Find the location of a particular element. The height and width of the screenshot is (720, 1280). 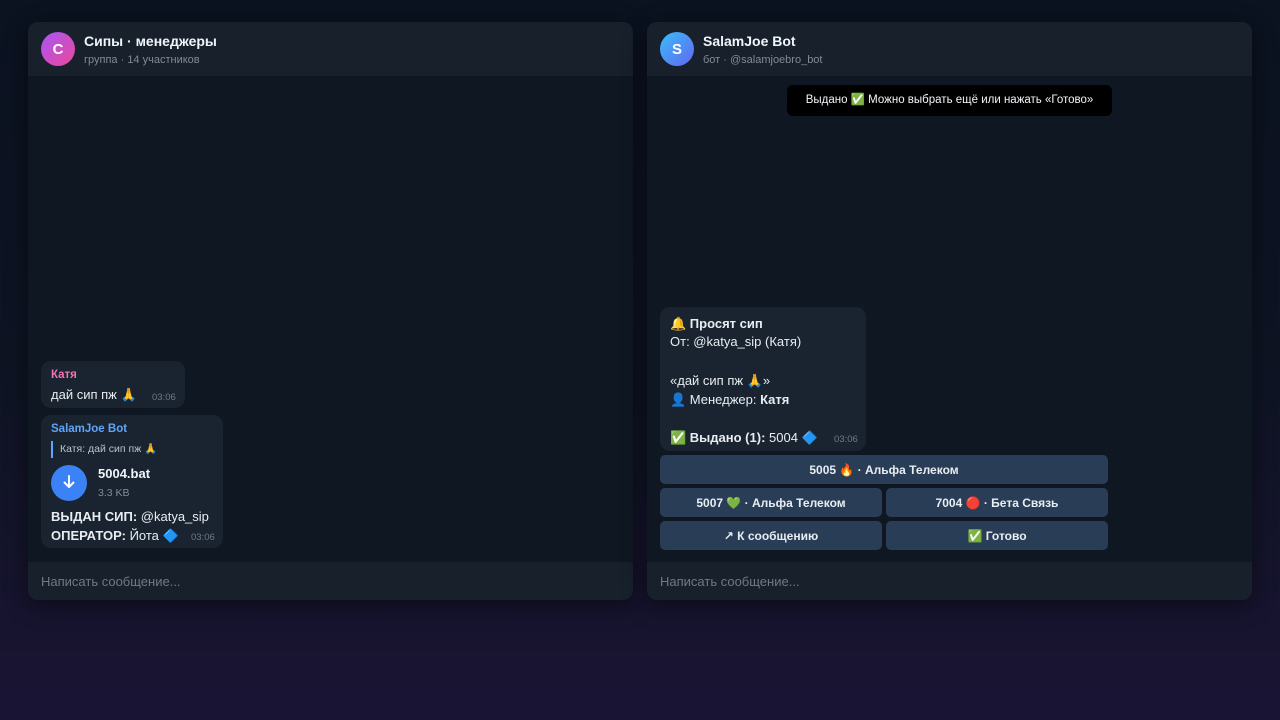

request-quote: «дай сип пж 🙏» is located at coordinates (720, 380).